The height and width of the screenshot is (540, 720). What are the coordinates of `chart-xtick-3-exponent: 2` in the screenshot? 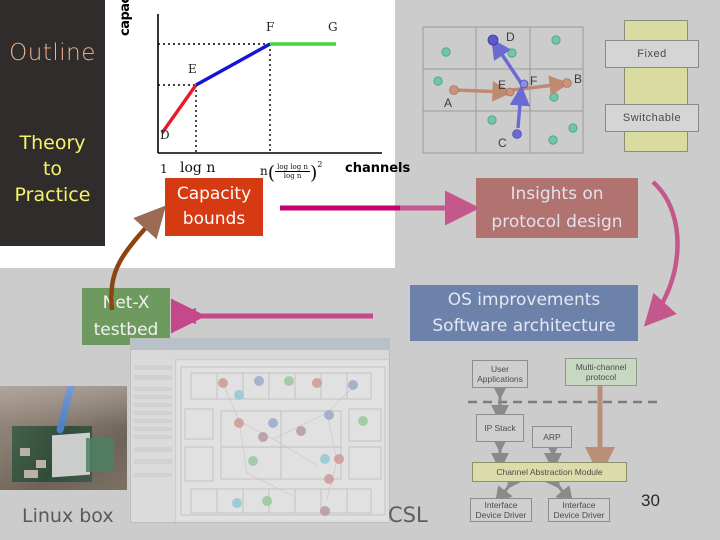 It's located at (320, 164).